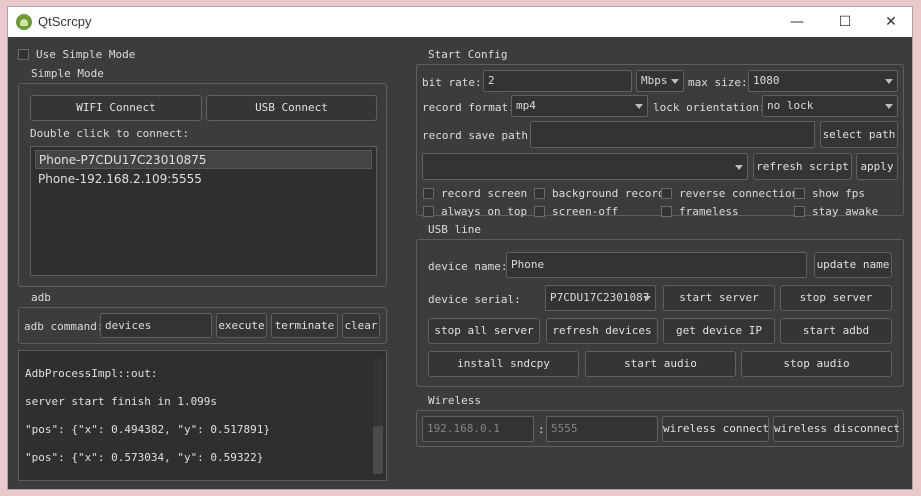  I want to click on maximize-icon: ☐, so click(845, 22).